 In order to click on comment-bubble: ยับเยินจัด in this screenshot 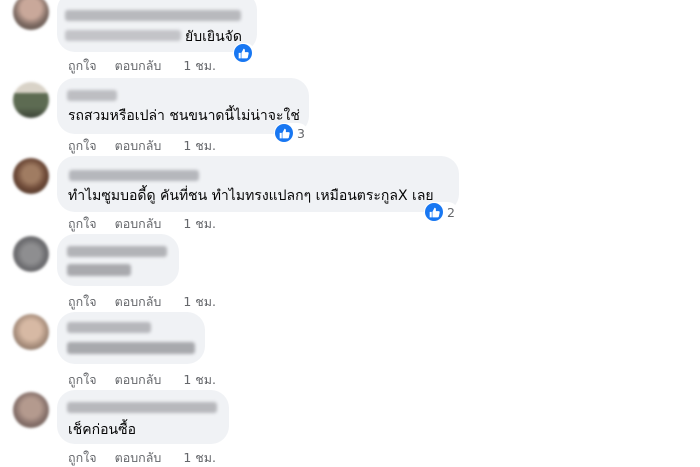, I will do `click(157, 26)`.